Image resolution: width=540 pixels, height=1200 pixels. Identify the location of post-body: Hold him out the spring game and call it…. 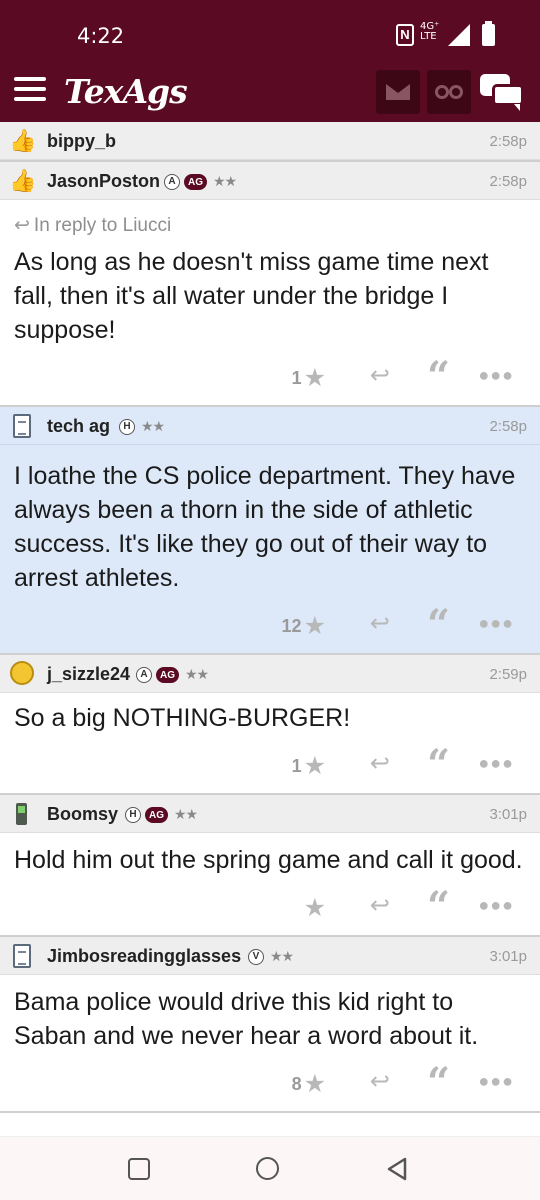
(268, 860).